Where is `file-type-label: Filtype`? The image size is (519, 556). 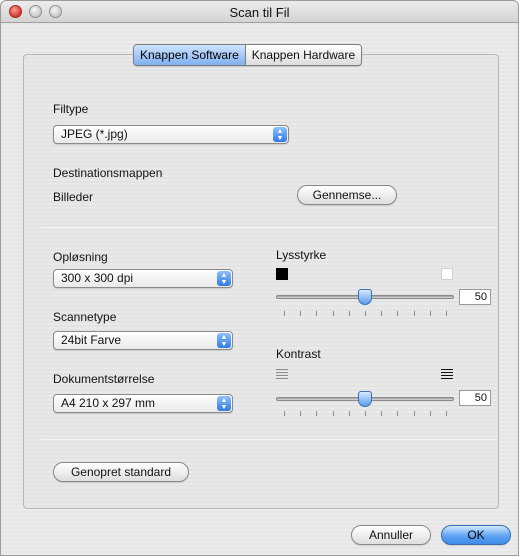
file-type-label: Filtype is located at coordinates (71, 109).